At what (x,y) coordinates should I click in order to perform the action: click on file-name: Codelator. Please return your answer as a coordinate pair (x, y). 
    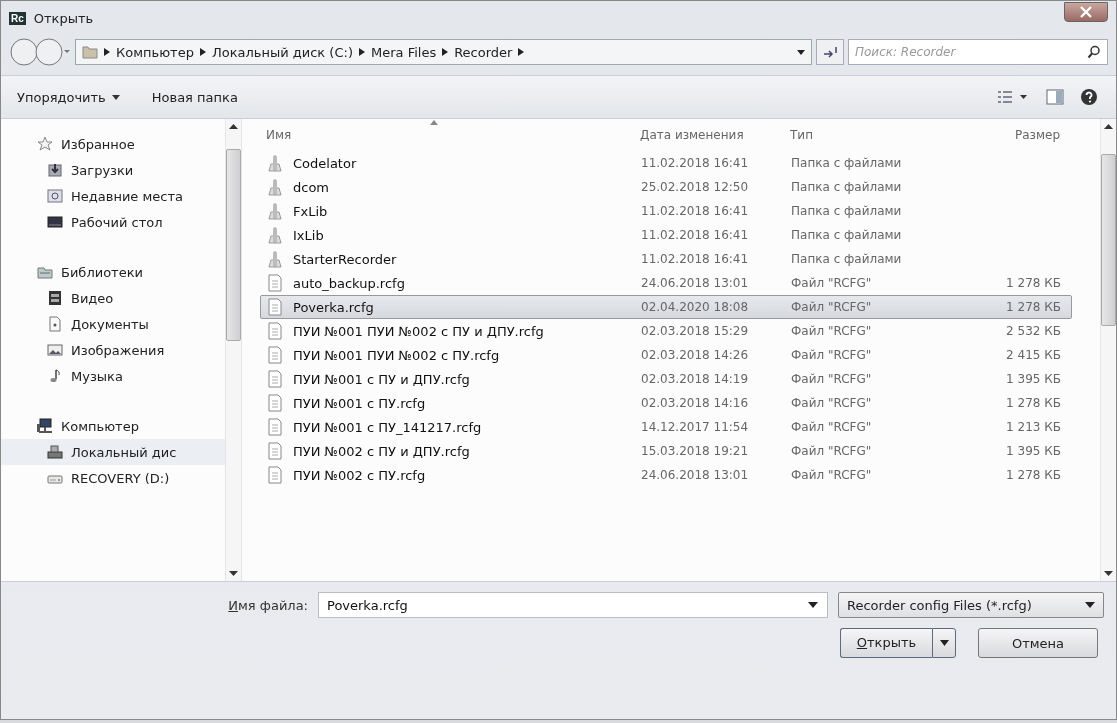
    Looking at the image, I should click on (325, 163).